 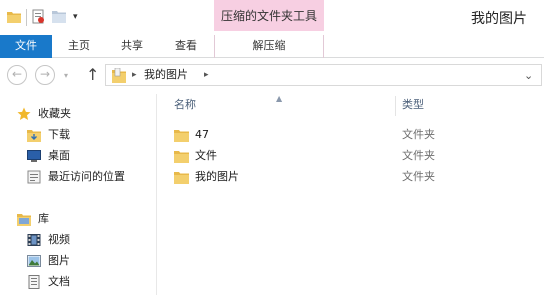 I want to click on nav-item-label: 视频, so click(x=59, y=239).